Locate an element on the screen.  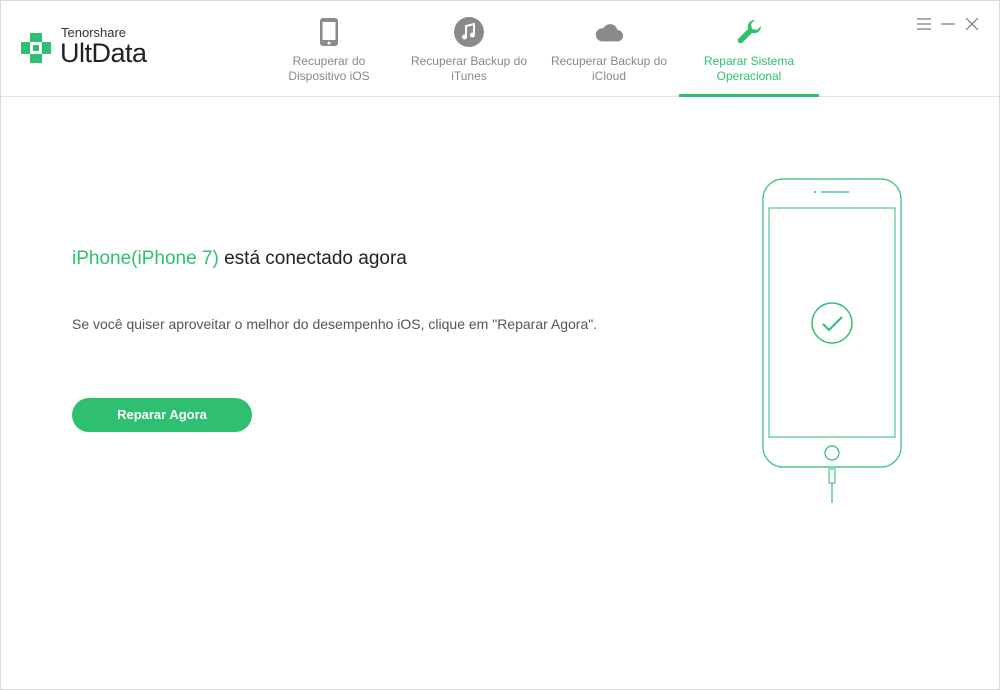
tab-label: Reparar Sistema Operacional is located at coordinates (749, 68).